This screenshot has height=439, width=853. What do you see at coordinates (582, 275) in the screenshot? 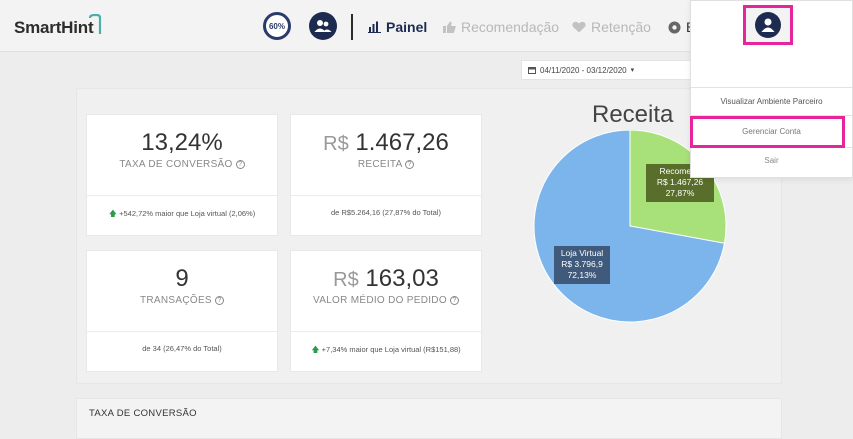
I see `pie-label-text: 72,13%` at bounding box center [582, 275].